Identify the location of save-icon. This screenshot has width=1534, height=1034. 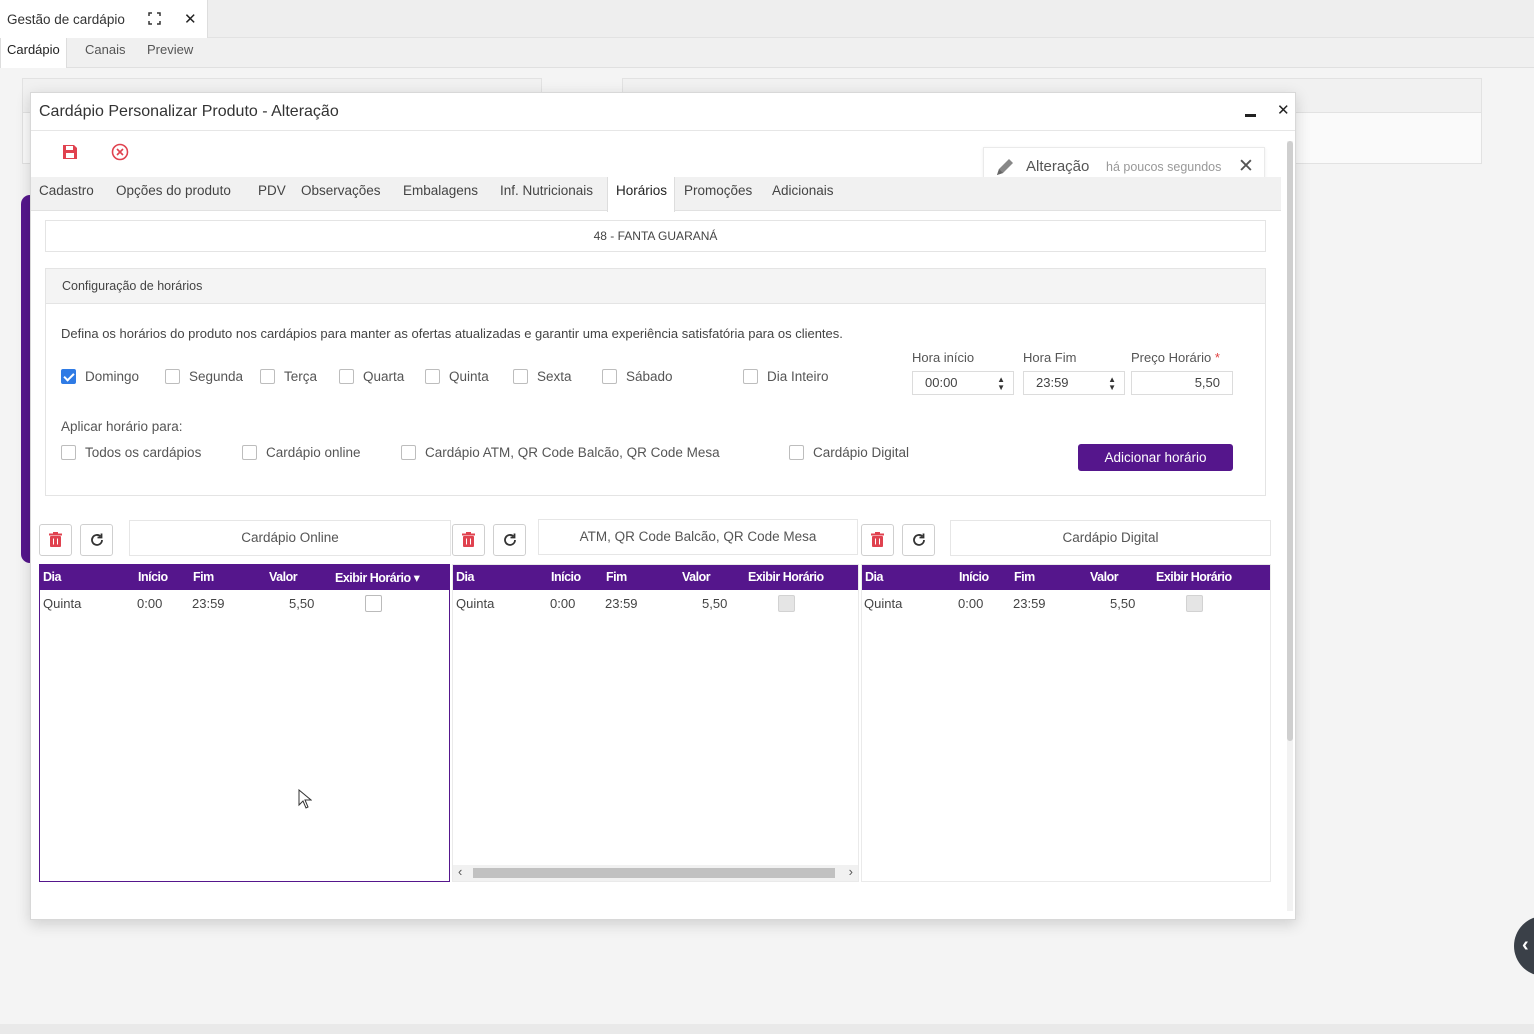
(70, 152).